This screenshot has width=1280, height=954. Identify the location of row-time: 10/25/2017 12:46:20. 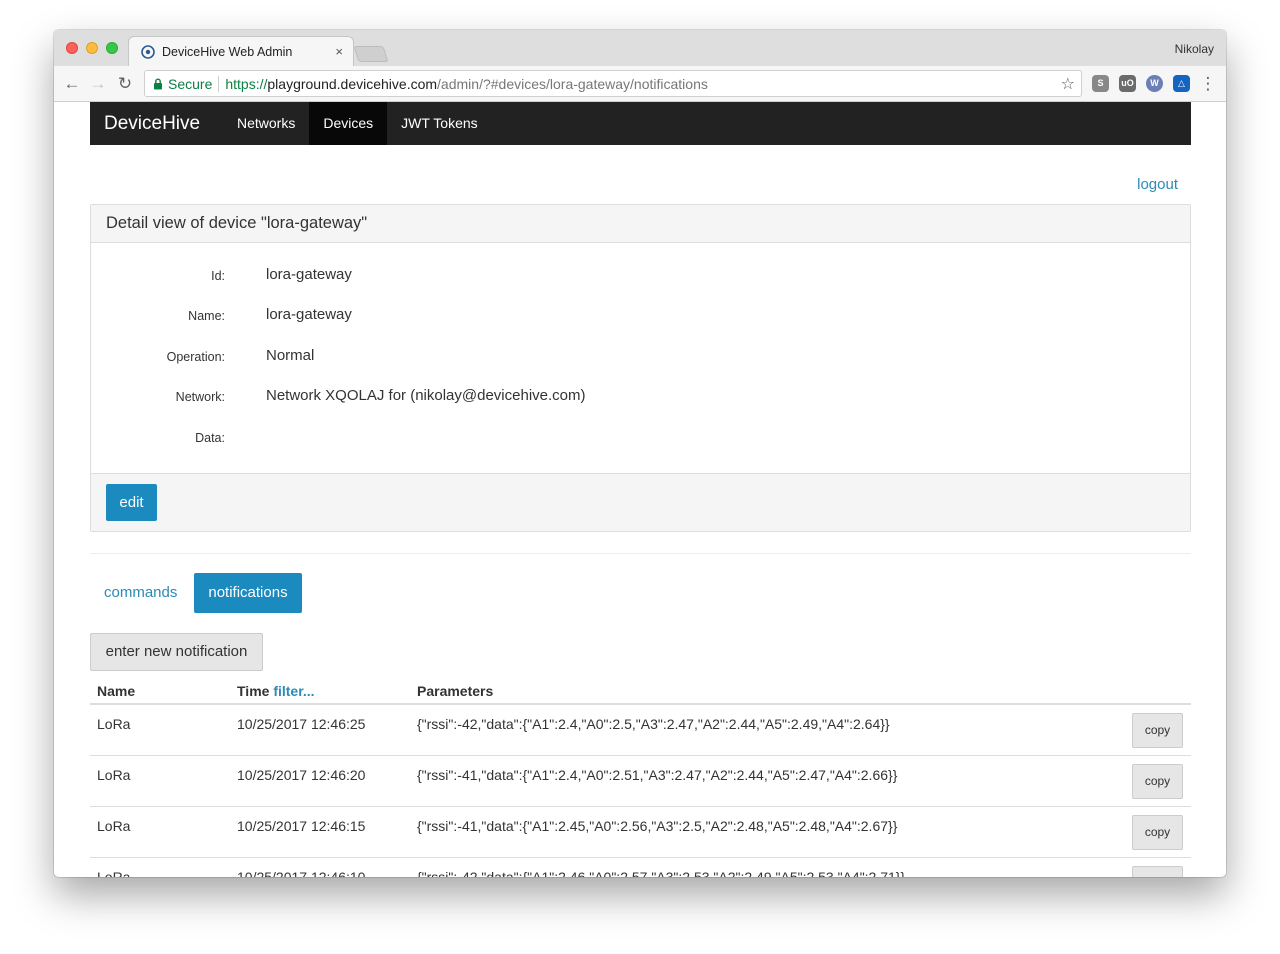
(301, 775).